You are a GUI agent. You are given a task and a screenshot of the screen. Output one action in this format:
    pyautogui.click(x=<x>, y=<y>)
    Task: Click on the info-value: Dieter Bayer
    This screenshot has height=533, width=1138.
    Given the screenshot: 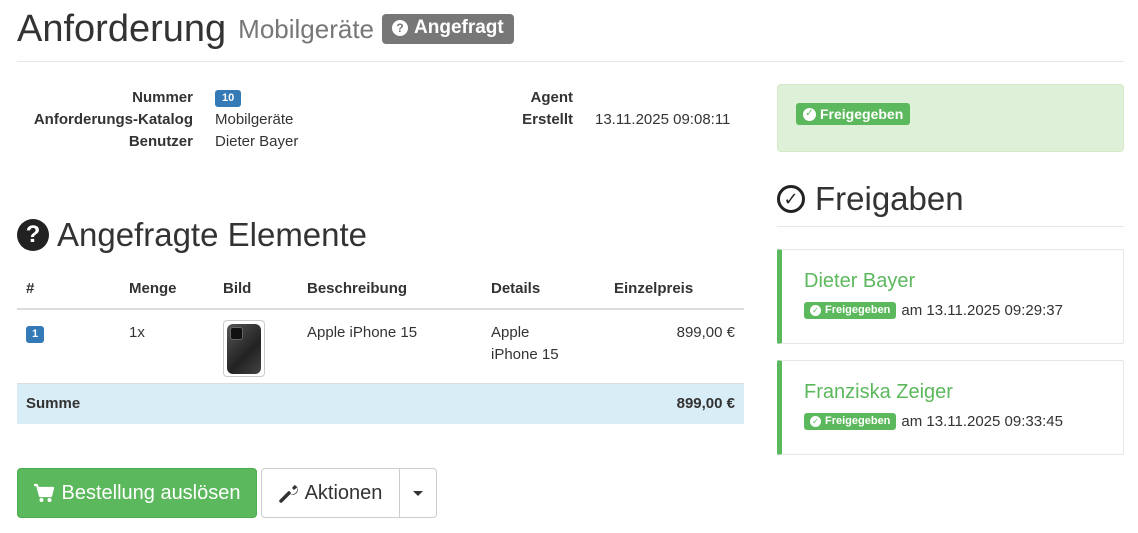 What is the action you would take?
    pyautogui.click(x=257, y=141)
    